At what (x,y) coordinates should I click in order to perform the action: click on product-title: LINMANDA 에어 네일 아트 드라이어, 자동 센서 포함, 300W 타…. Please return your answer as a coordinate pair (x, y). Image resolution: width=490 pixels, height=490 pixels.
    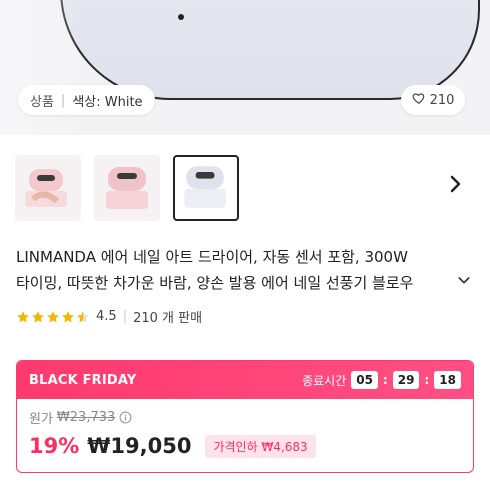
    Looking at the image, I should click on (246, 270).